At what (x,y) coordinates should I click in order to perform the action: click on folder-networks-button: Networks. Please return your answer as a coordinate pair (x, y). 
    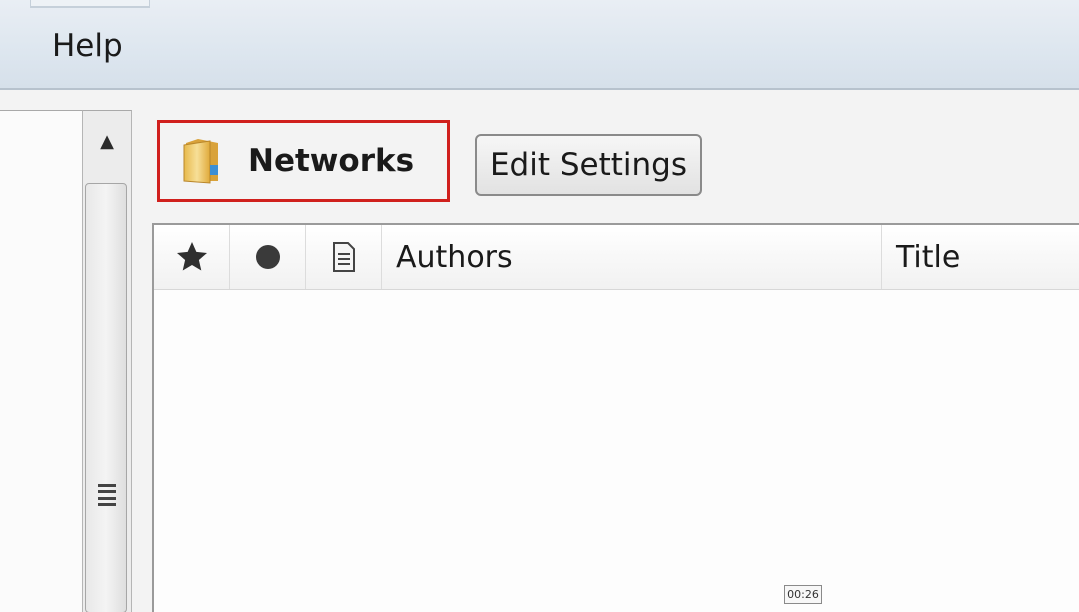
    Looking at the image, I should click on (303, 161).